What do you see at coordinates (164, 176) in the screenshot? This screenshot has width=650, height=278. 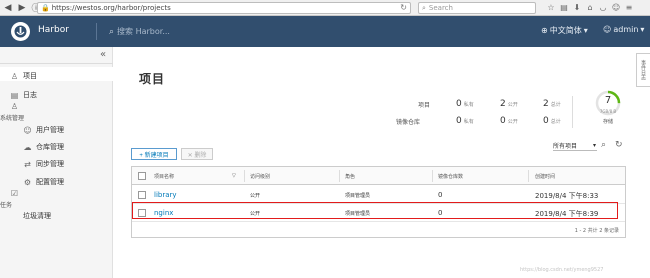 I see `column-header-name: 项目名称` at bounding box center [164, 176].